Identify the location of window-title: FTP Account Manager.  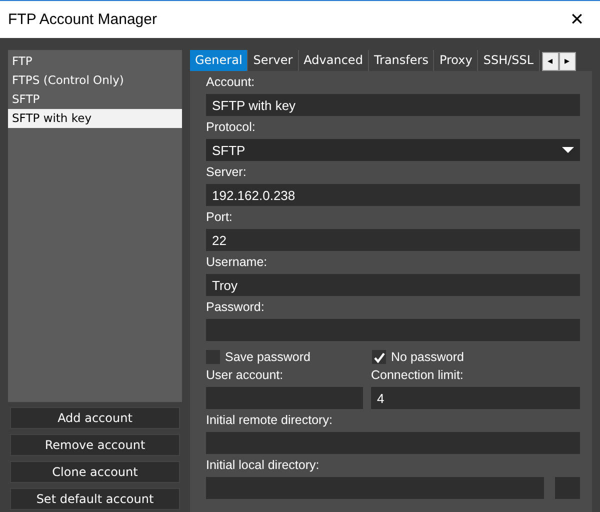
(82, 19).